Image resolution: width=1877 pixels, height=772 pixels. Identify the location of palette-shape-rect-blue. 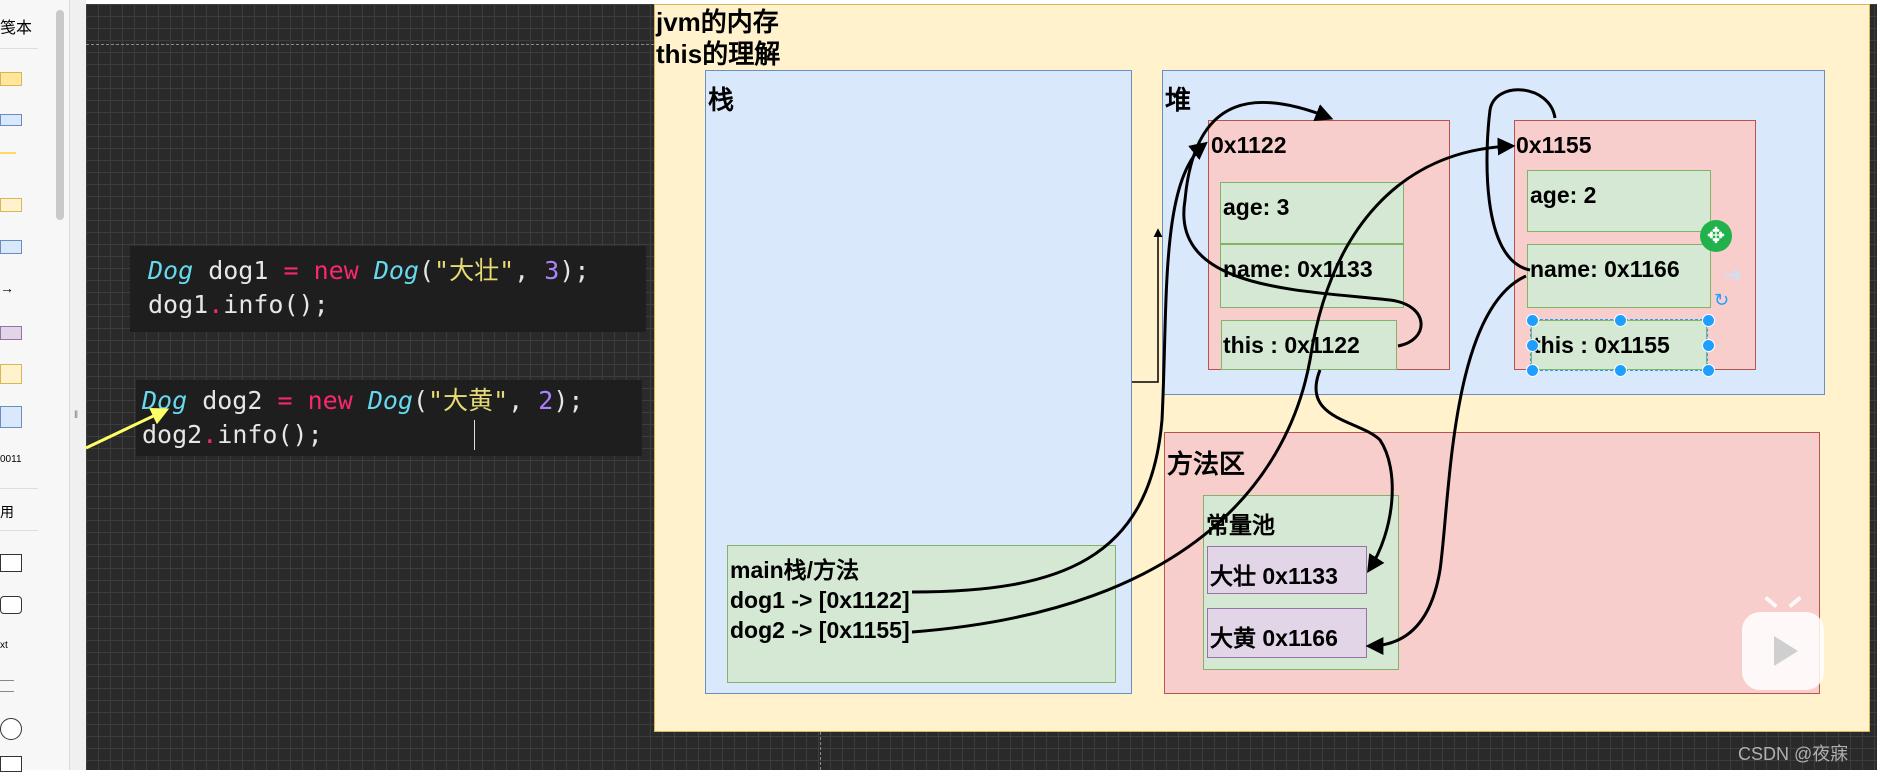
(11, 247).